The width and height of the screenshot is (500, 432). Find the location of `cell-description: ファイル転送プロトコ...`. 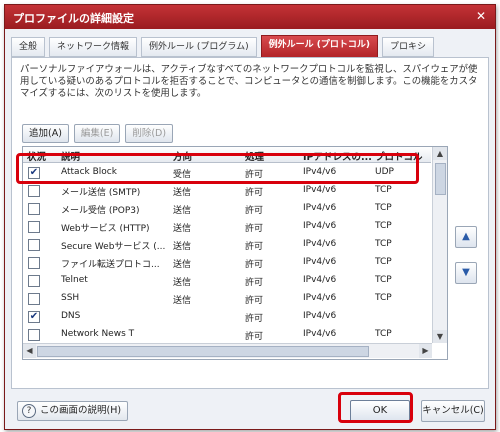

cell-description: ファイル転送プロトコ... is located at coordinates (110, 265).